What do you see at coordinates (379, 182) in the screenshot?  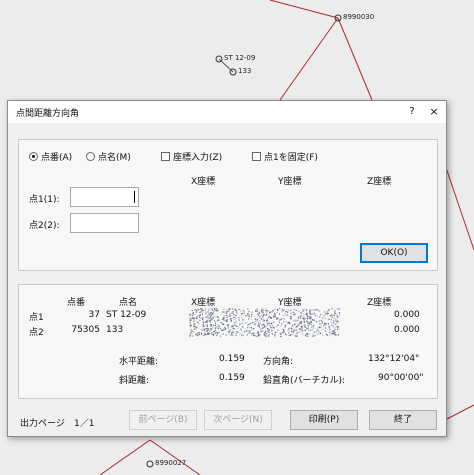 I see `z-coord-header: Z座標` at bounding box center [379, 182].